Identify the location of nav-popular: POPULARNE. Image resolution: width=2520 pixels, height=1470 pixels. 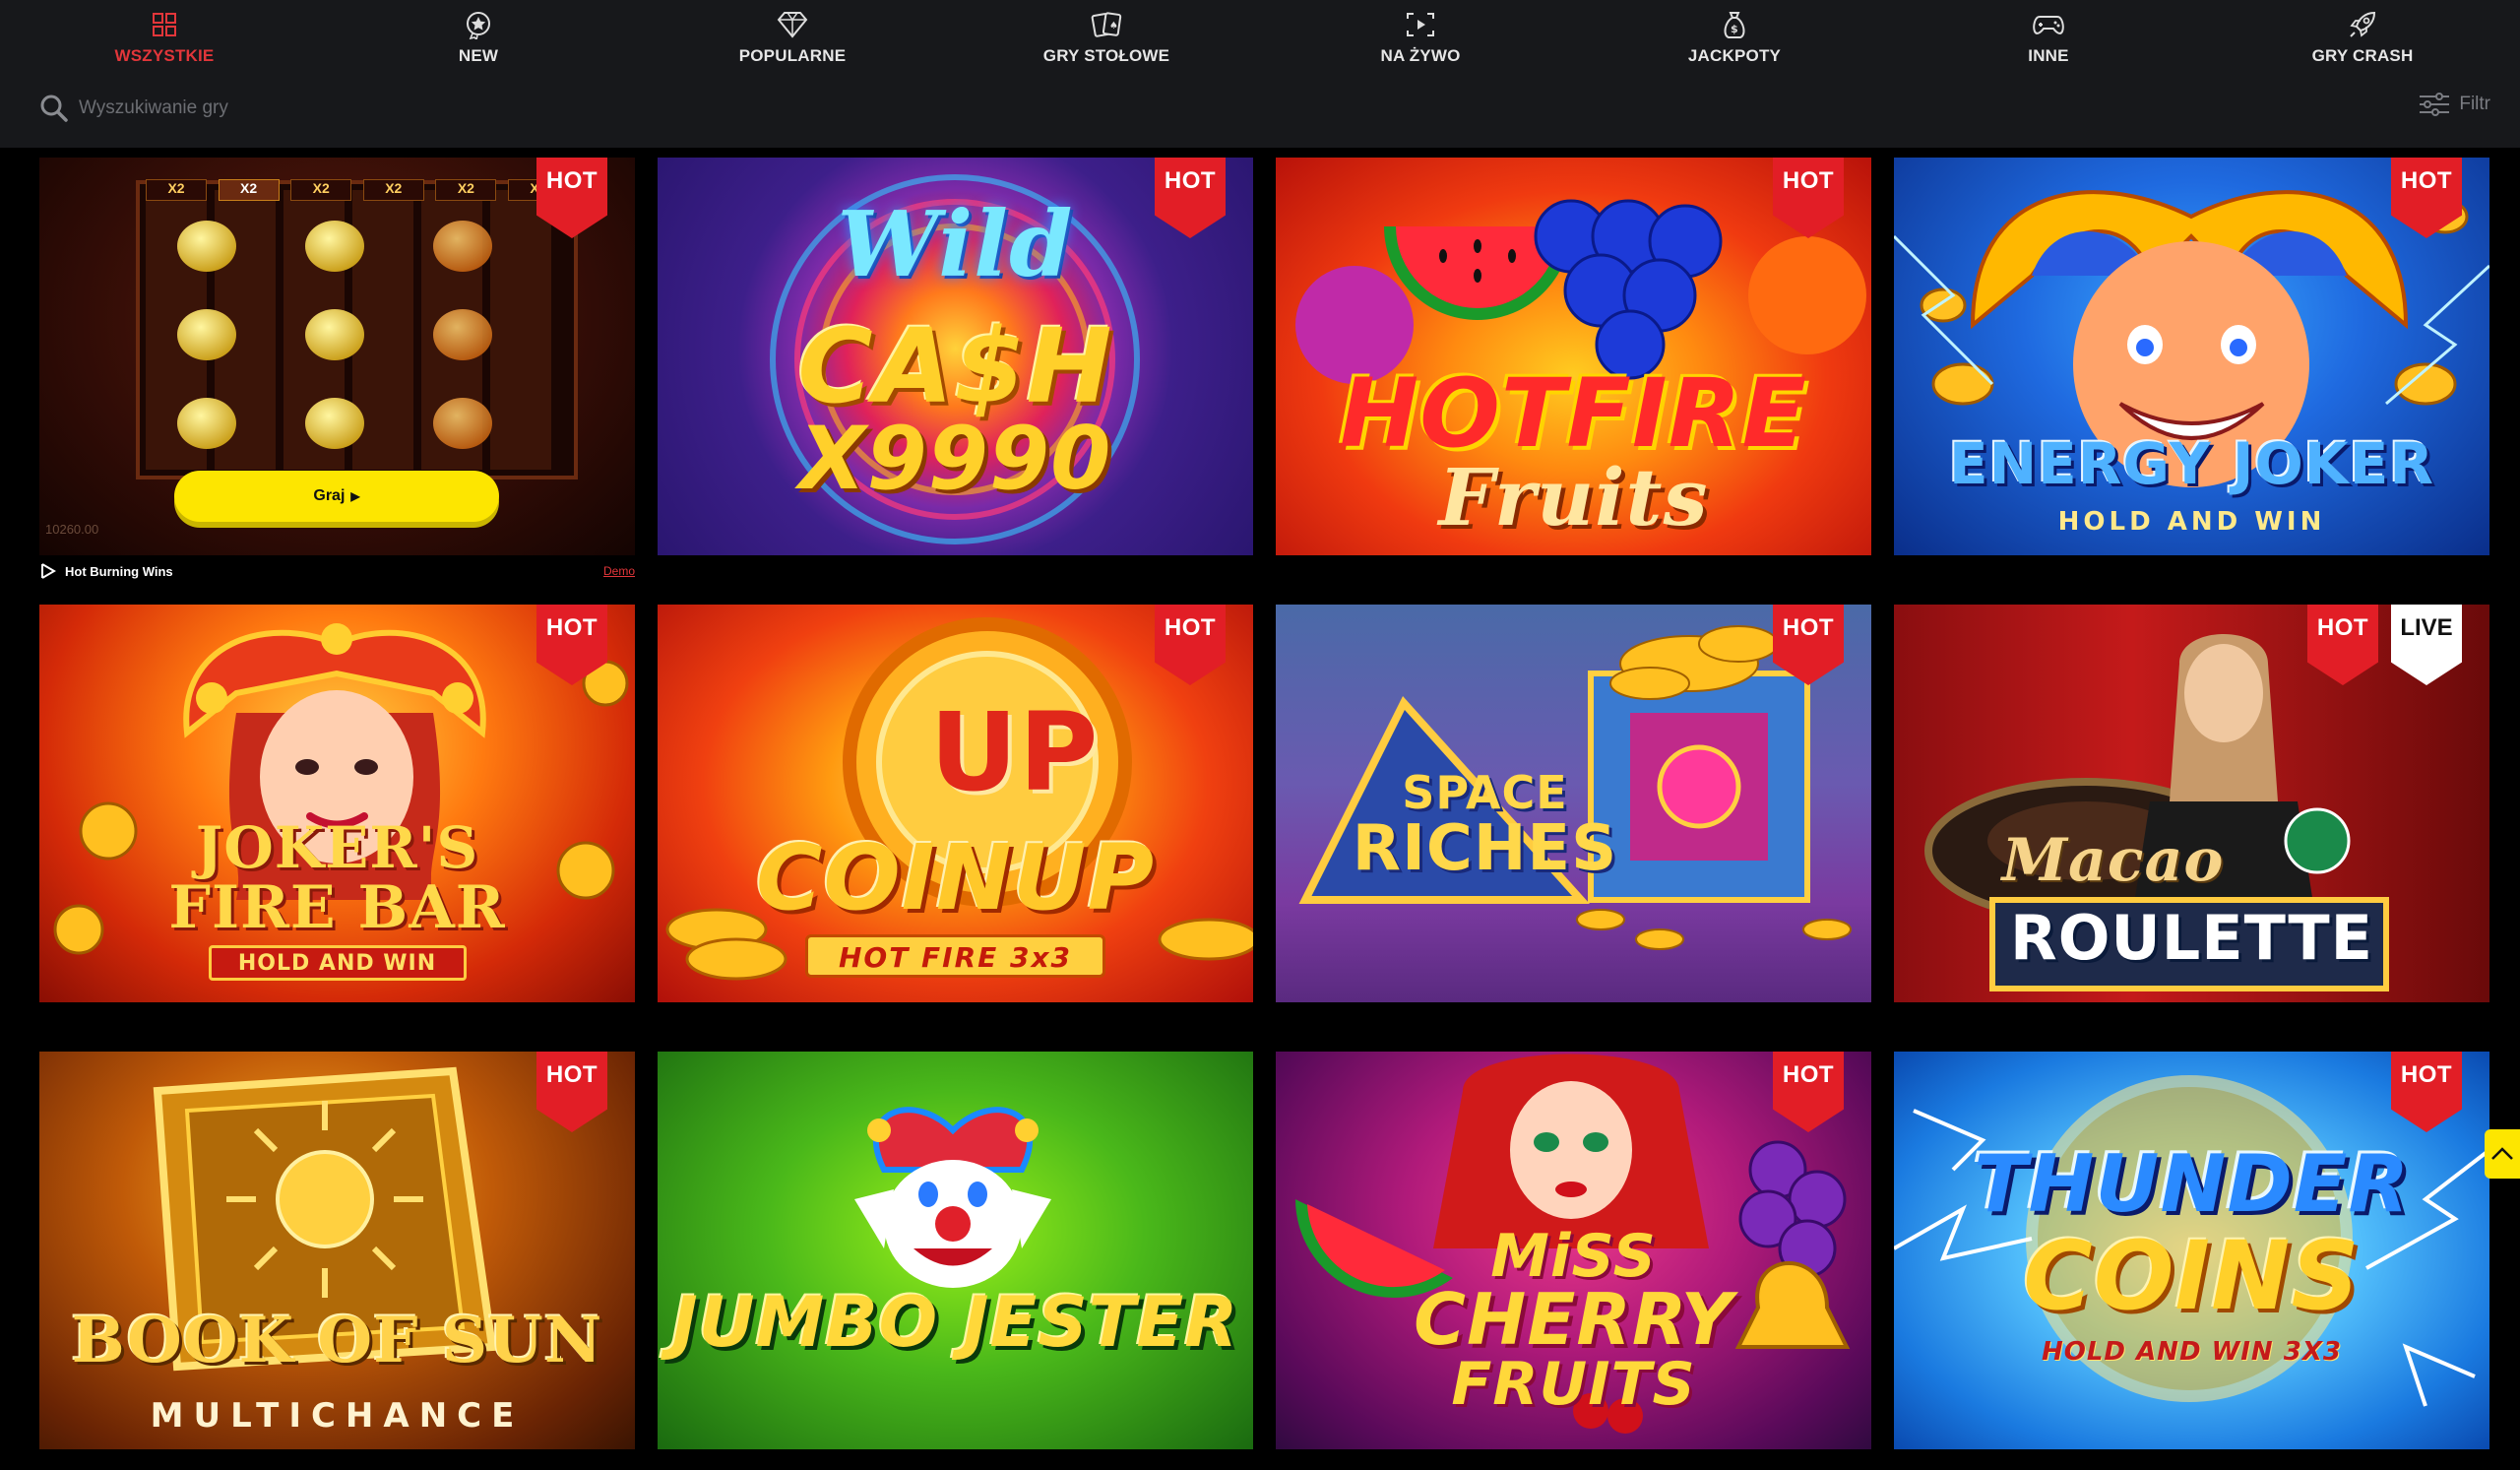
(792, 35).